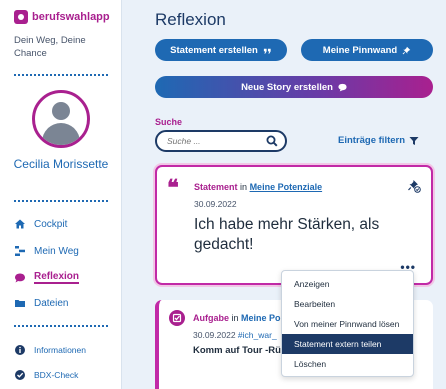  I want to click on menu-item-anzeigen: Anzeigen, so click(347, 284).